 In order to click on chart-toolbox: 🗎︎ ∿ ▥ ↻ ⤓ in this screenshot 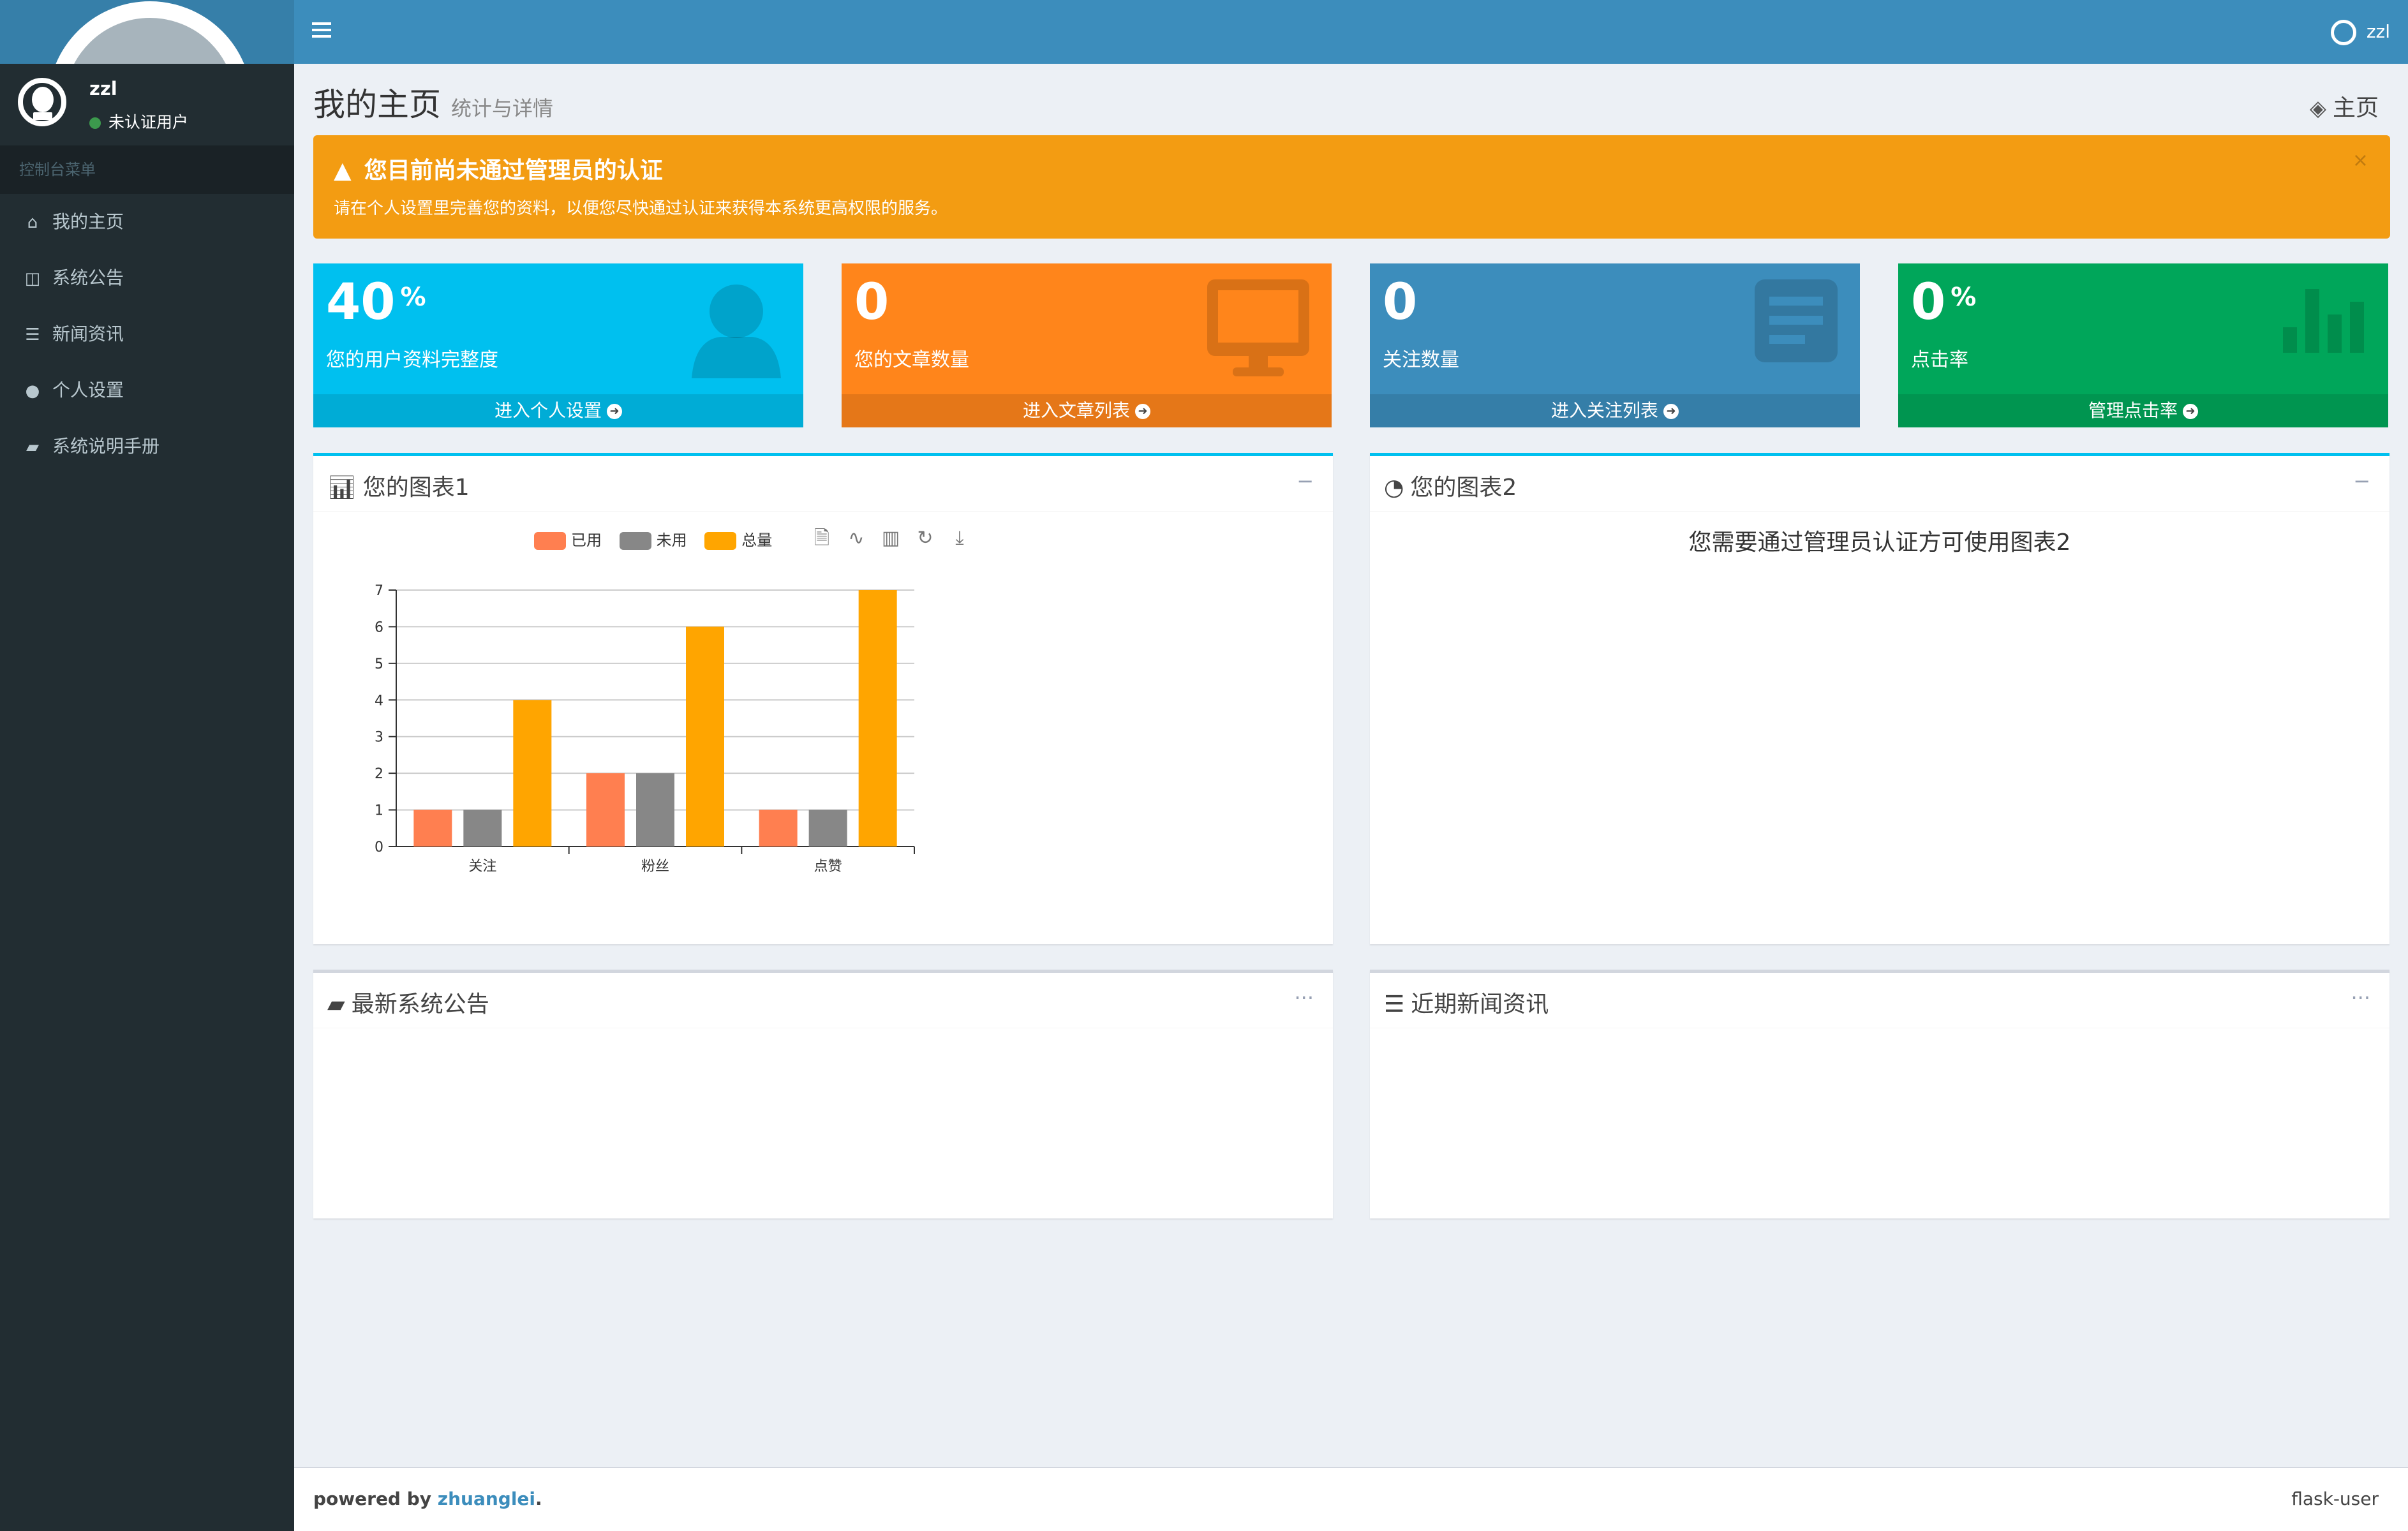, I will do `click(897, 538)`.